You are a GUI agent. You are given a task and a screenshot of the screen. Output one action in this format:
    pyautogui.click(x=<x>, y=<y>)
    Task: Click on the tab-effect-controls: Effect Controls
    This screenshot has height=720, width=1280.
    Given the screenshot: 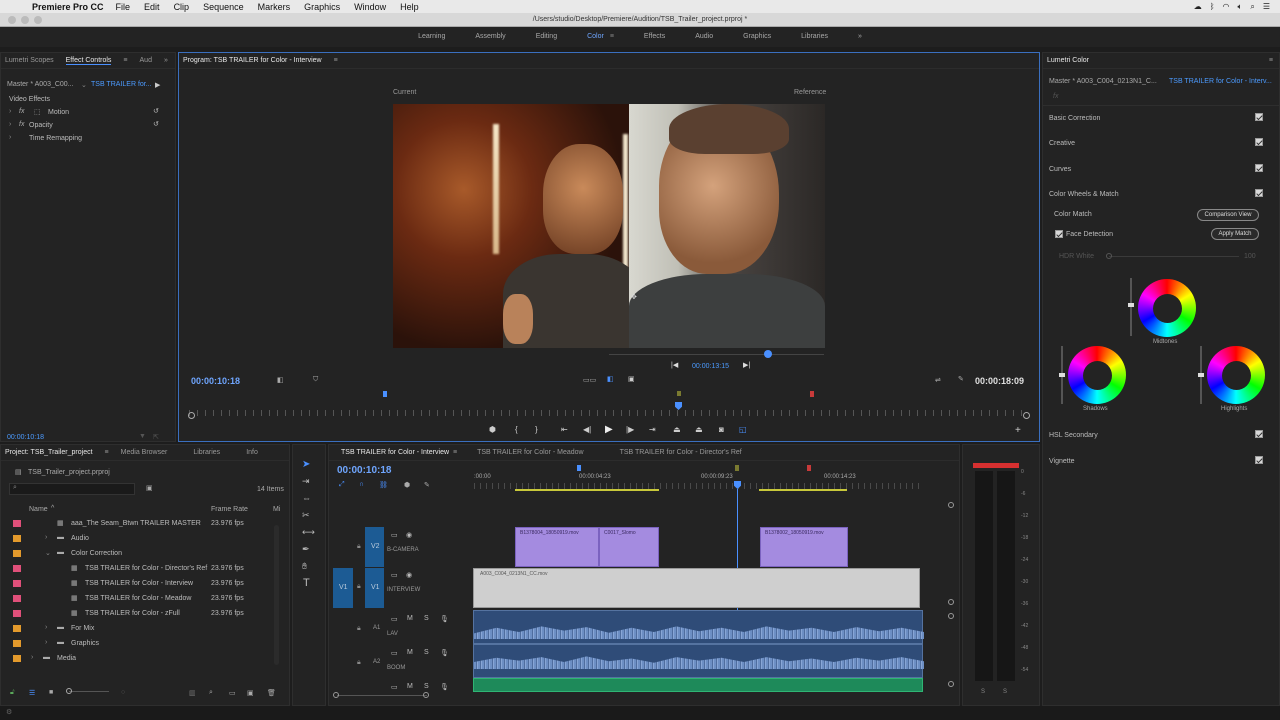 What is the action you would take?
    pyautogui.click(x=88, y=61)
    